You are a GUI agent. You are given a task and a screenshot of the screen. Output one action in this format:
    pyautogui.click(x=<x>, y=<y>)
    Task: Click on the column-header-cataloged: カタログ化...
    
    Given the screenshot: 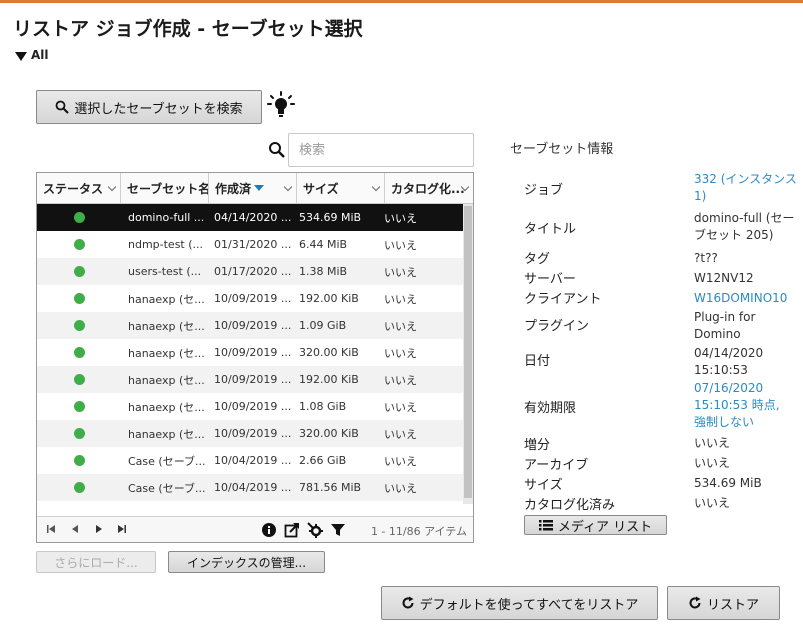 What is the action you would take?
    pyautogui.click(x=429, y=188)
    